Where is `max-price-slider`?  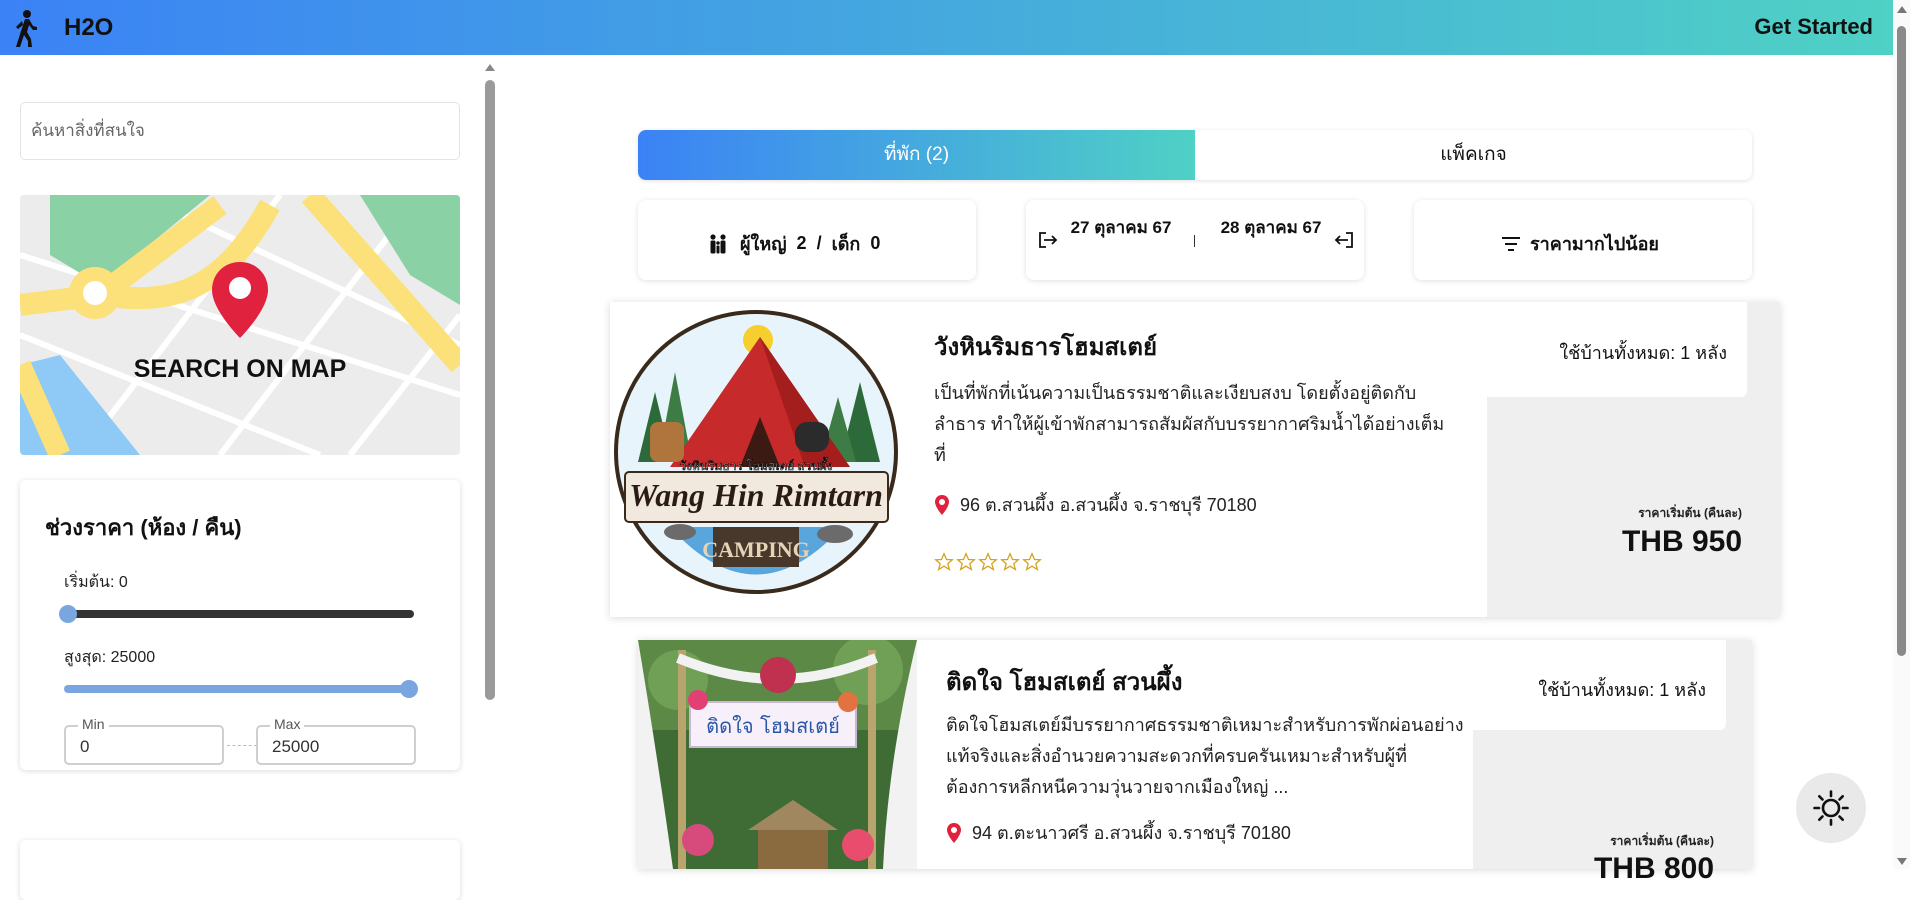
max-price-slider is located at coordinates (241, 689).